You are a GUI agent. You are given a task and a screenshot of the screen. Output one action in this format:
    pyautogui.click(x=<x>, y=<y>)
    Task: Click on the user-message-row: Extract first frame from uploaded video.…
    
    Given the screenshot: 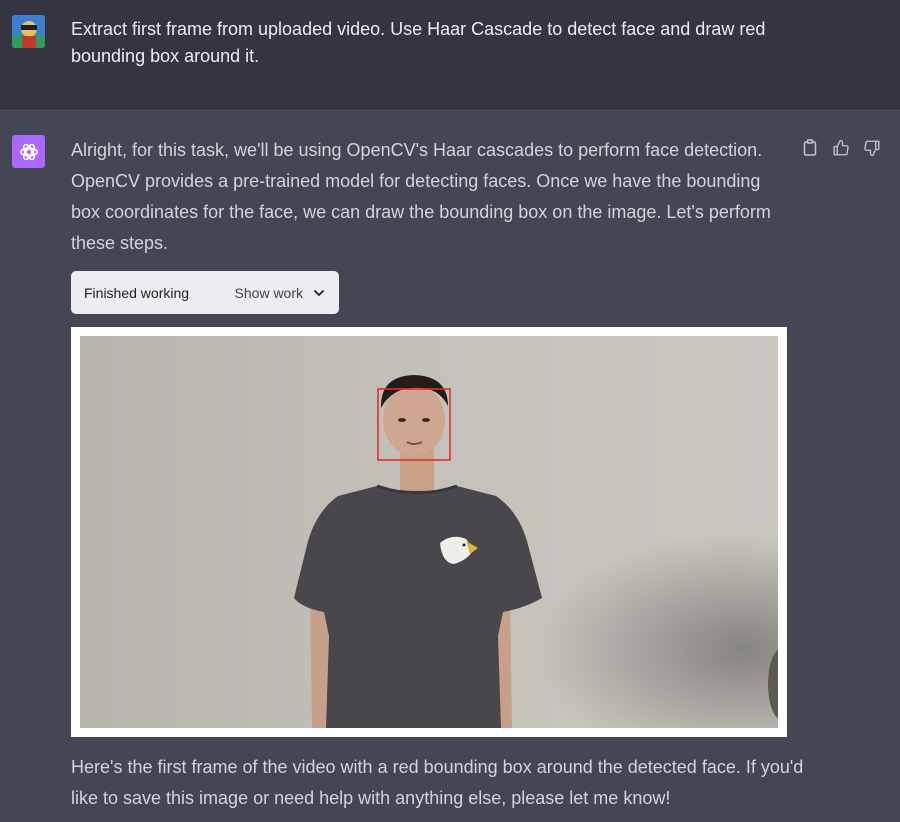 What is the action you would take?
    pyautogui.click(x=450, y=54)
    